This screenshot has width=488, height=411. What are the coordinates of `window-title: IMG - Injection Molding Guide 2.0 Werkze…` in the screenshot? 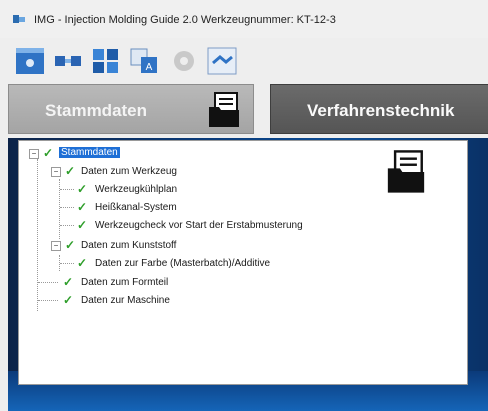 It's located at (185, 20).